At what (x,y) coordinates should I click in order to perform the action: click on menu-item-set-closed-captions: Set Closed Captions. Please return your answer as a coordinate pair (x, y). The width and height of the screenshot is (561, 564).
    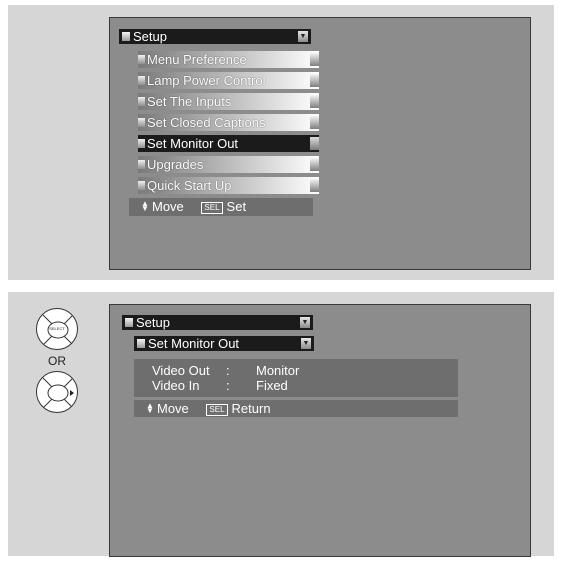
    Looking at the image, I should click on (228, 122).